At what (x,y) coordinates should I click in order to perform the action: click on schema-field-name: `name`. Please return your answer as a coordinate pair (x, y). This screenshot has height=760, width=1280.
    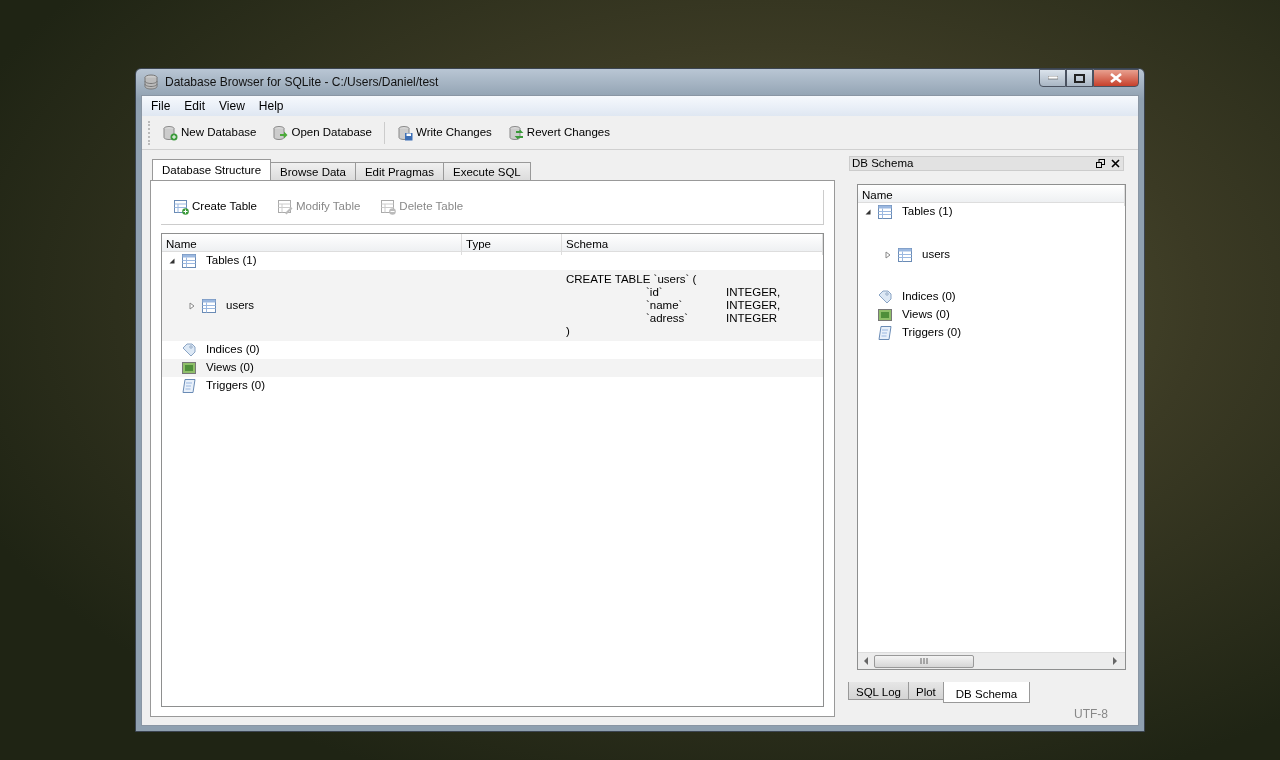
    Looking at the image, I should click on (665, 305).